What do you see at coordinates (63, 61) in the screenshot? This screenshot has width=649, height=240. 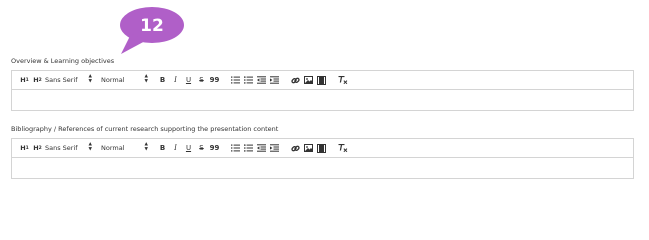 I see `overview-field-label: Overview & Learning objectives` at bounding box center [63, 61].